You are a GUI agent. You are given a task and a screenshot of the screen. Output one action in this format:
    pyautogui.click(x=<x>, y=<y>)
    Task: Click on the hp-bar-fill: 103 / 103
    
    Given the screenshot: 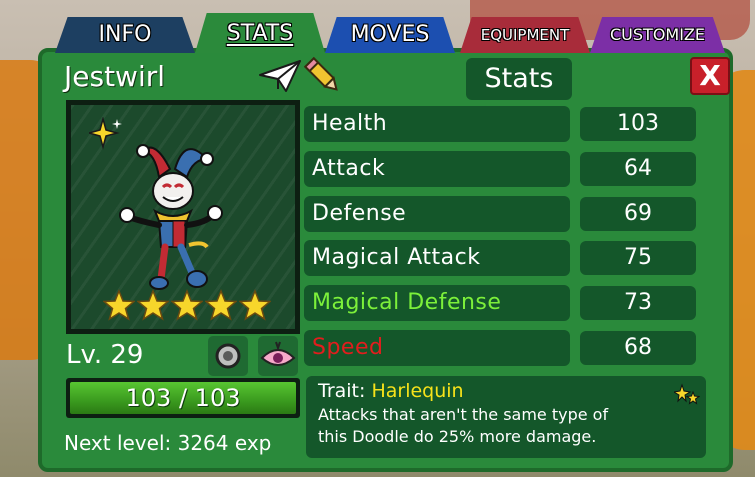 What is the action you would take?
    pyautogui.click(x=183, y=398)
    